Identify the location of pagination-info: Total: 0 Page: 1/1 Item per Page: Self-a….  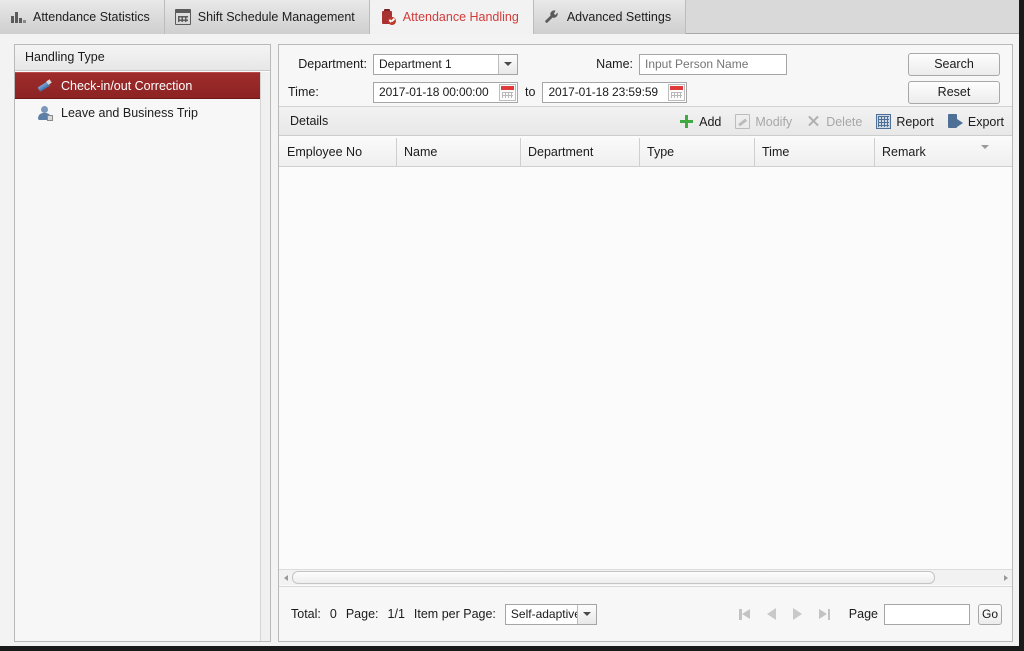
(444, 614).